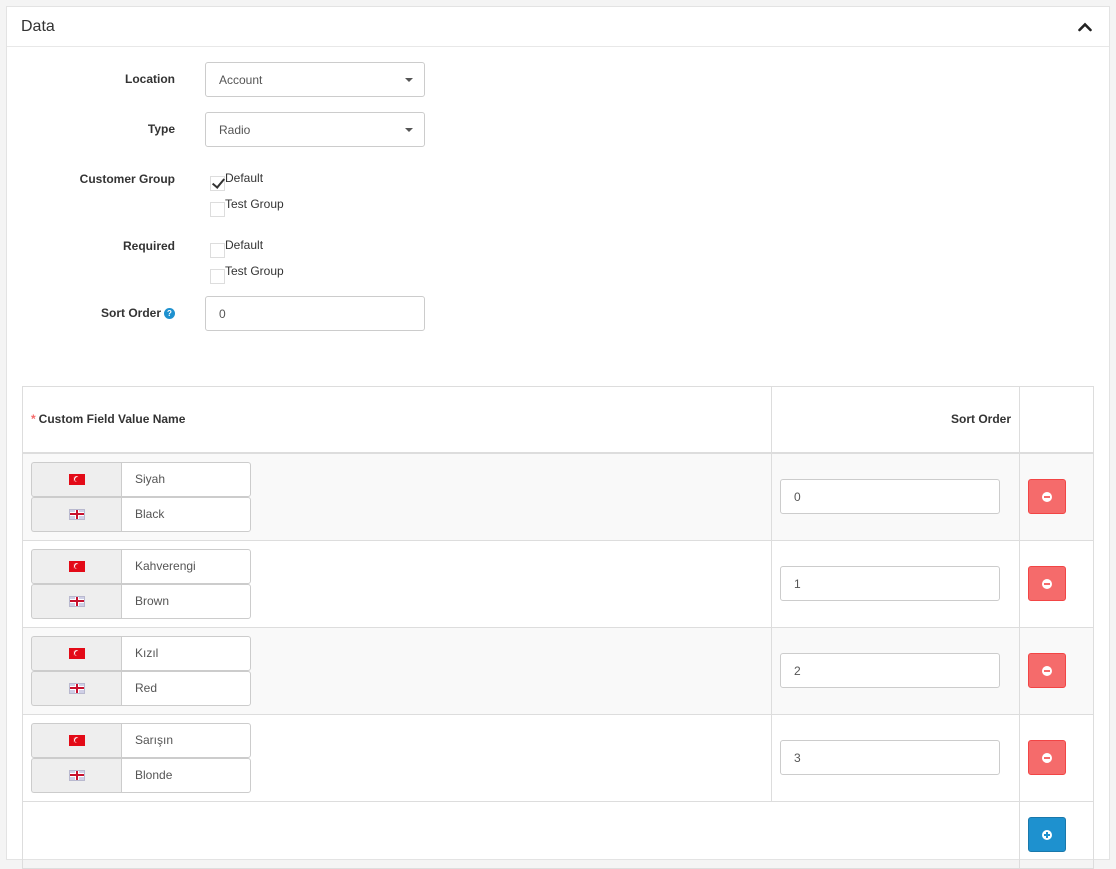 This screenshot has height=869, width=1116. What do you see at coordinates (186, 740) in the screenshot?
I see `value-name-input-tr: Sarışın` at bounding box center [186, 740].